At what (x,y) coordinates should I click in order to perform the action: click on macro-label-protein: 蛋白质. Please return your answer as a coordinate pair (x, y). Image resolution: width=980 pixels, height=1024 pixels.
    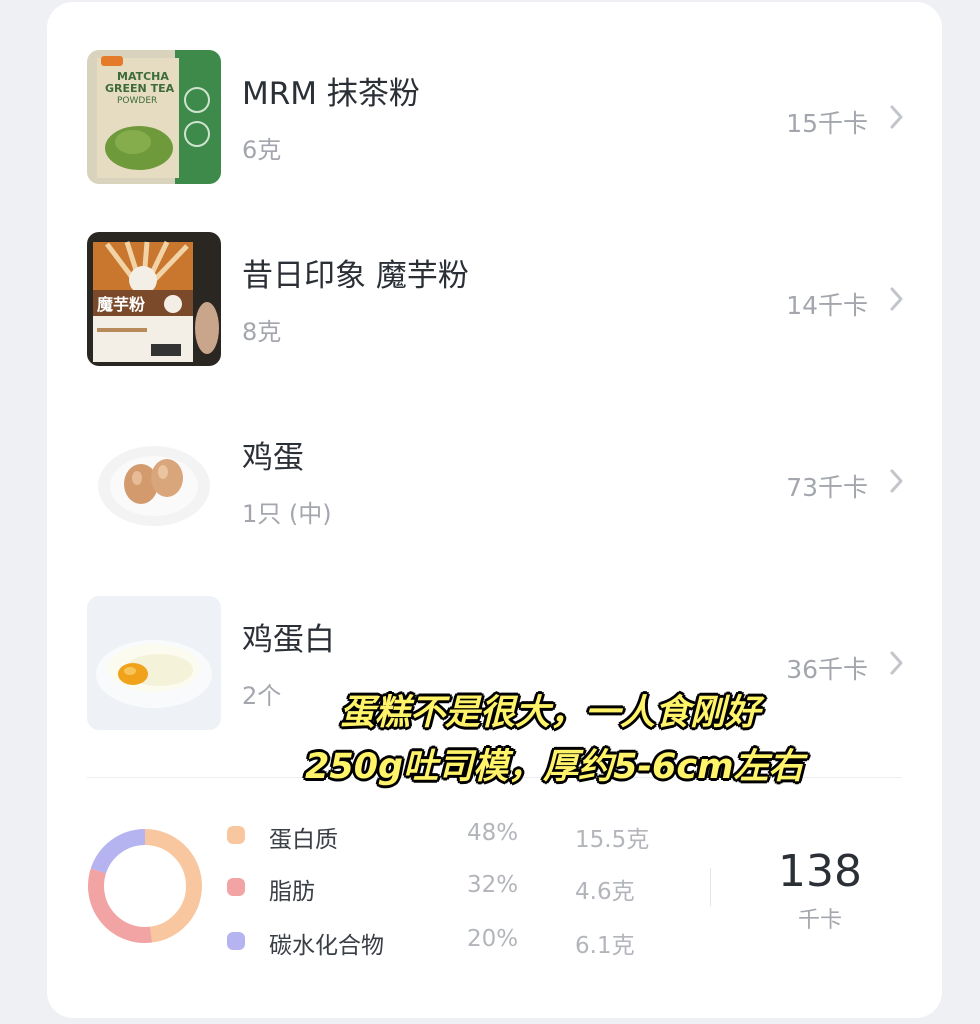
    Looking at the image, I should click on (303, 840).